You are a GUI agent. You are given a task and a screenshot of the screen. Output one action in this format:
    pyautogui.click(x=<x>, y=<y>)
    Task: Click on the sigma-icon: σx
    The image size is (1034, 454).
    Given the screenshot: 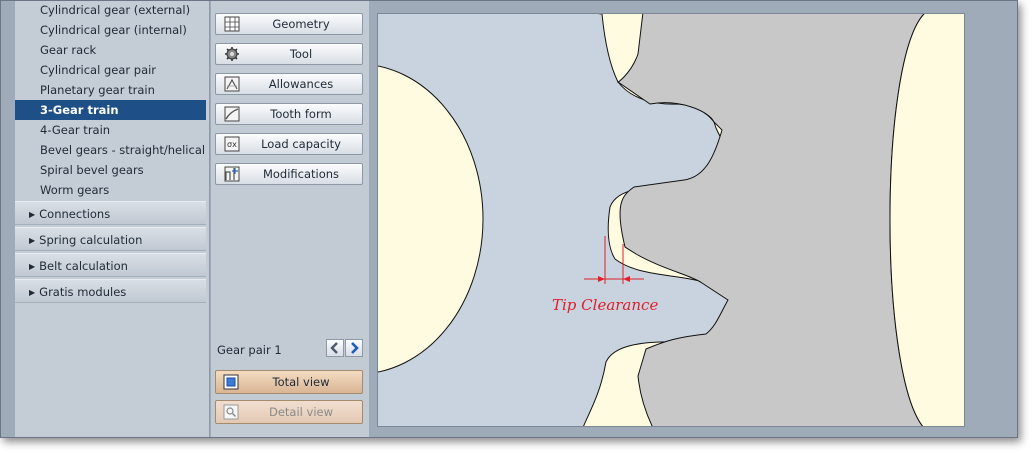 What is the action you would take?
    pyautogui.click(x=232, y=144)
    